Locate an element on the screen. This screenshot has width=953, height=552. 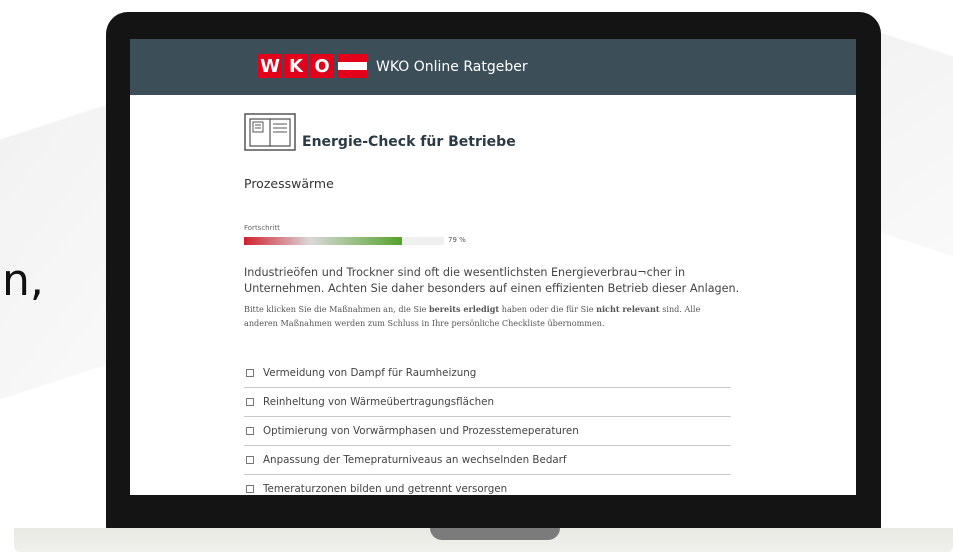
wko-logo: W K O is located at coordinates (312, 66).